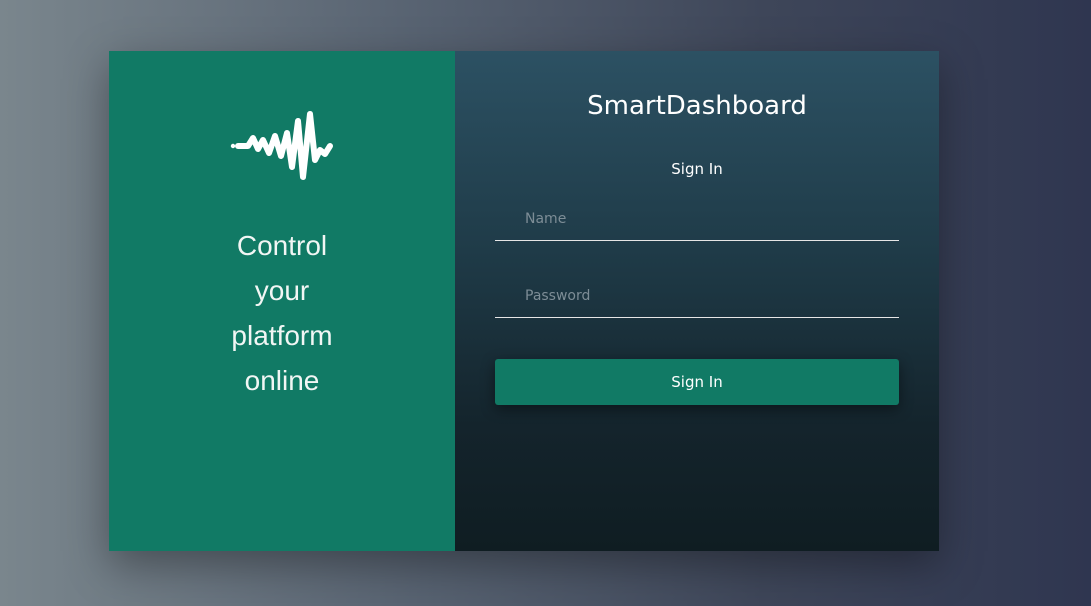 This screenshot has height=606, width=1091. Describe the element at coordinates (697, 296) in the screenshot. I see `password-input` at that location.